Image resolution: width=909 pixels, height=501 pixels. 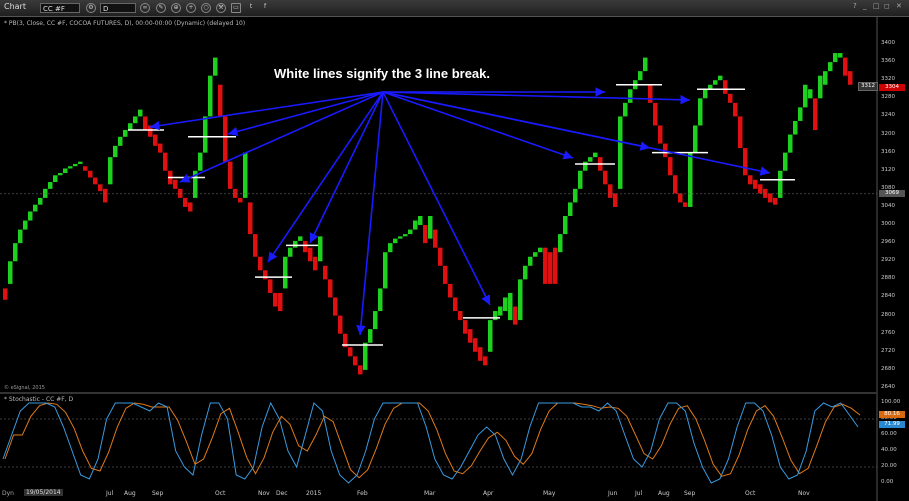 I want to click on stochastic-label: * Stochastic - CC #F, D, so click(x=39, y=399).